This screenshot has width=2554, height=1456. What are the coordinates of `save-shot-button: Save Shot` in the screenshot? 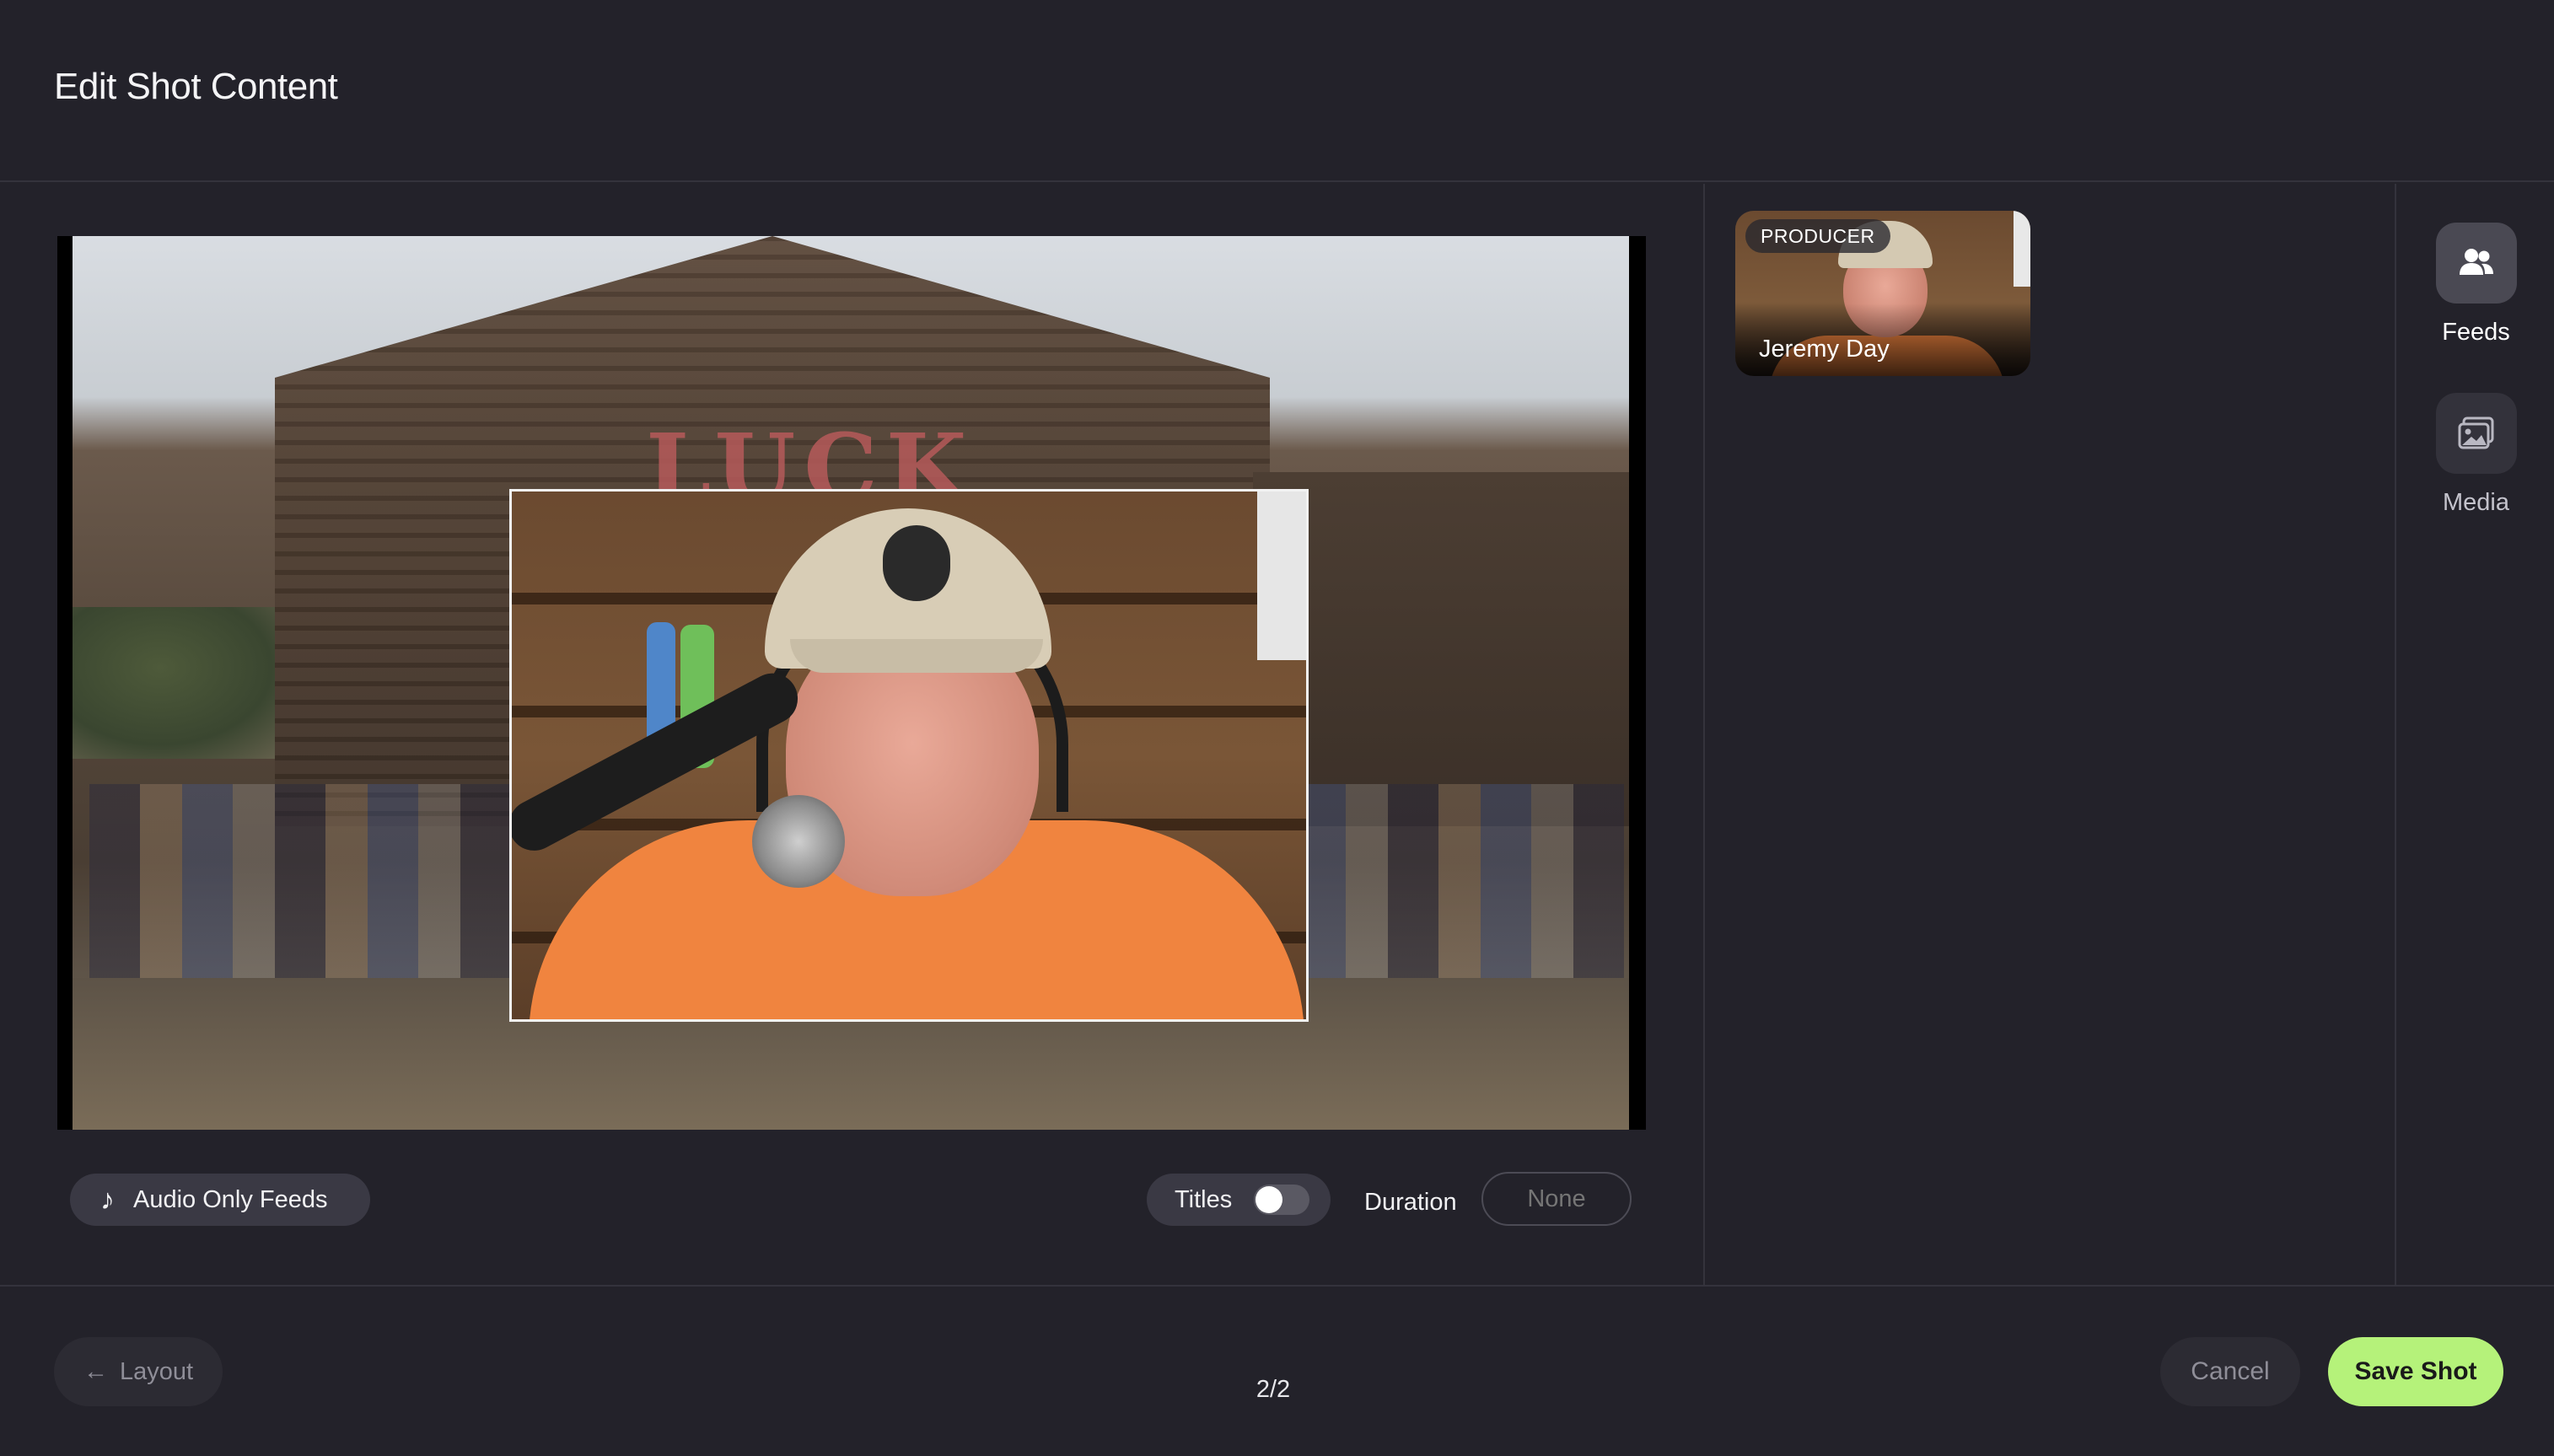 It's located at (2416, 1371).